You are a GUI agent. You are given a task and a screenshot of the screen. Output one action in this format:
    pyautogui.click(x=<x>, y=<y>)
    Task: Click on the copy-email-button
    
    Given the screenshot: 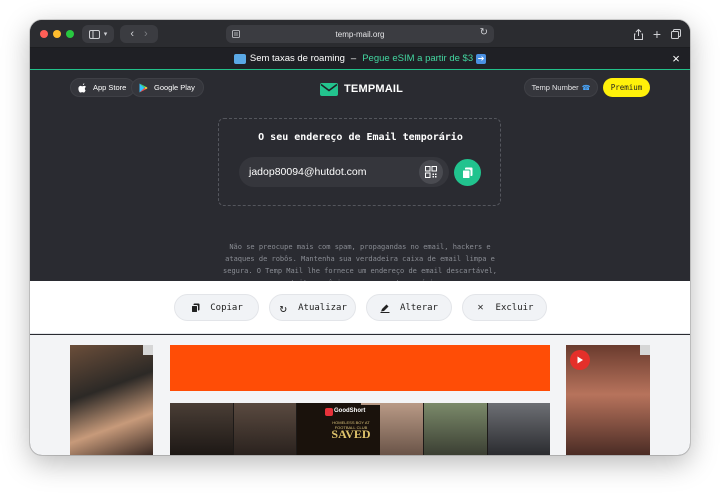 What is the action you would take?
    pyautogui.click(x=467, y=172)
    